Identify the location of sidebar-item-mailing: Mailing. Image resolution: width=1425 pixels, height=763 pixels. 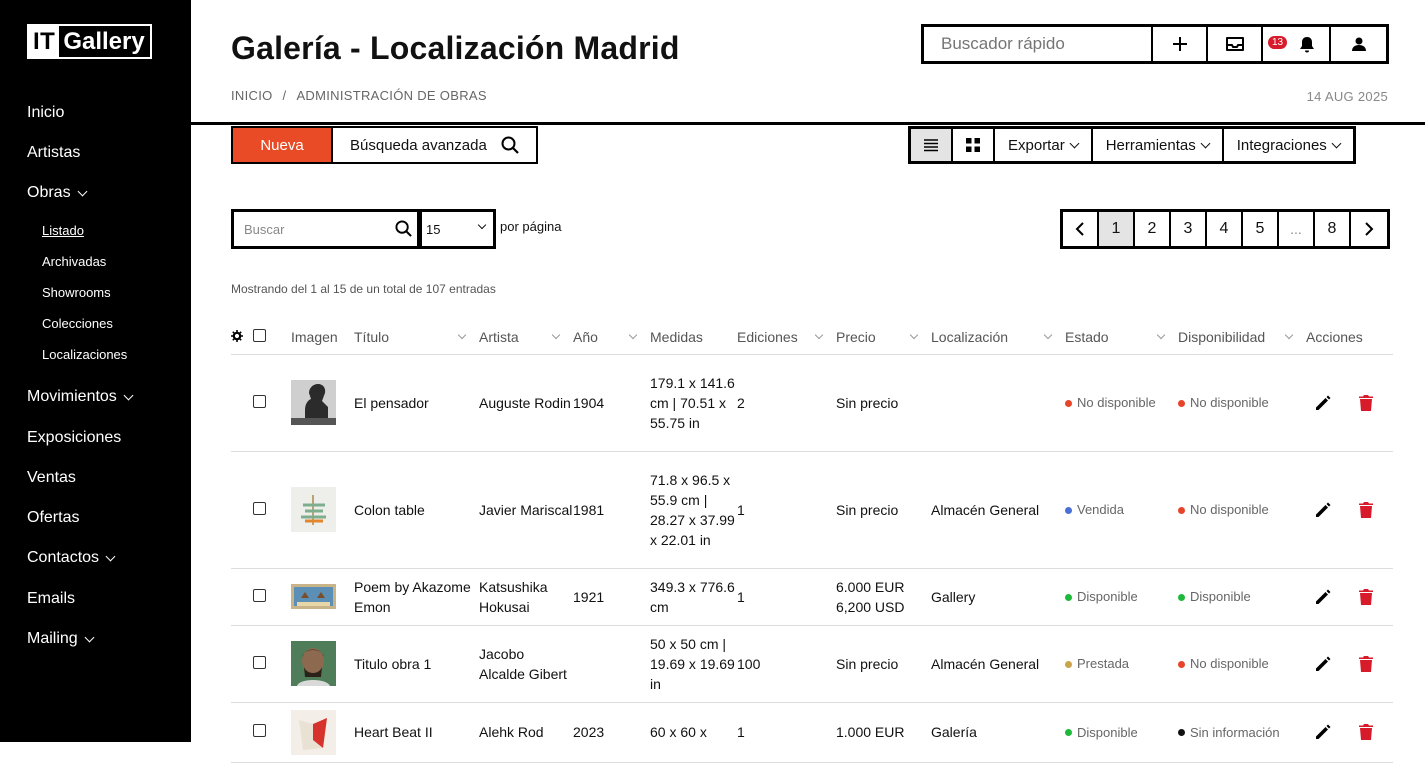
(61, 639).